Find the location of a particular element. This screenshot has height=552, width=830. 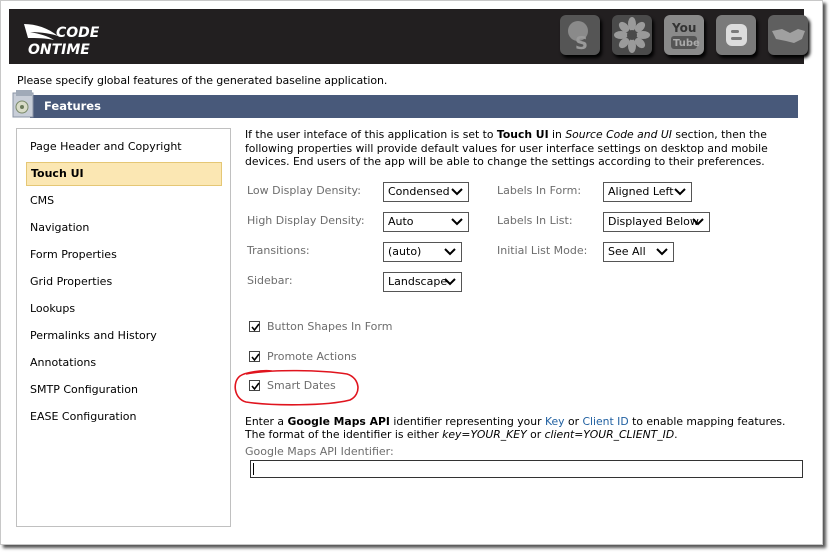

maps-api-identifier-input is located at coordinates (526, 469).